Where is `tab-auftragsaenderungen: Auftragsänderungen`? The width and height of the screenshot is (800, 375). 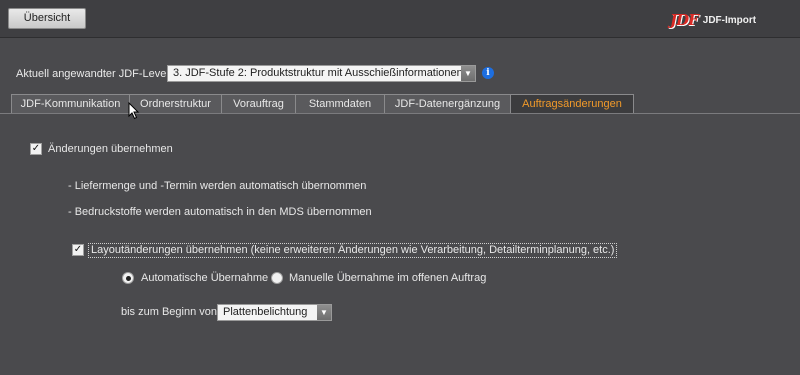 tab-auftragsaenderungen: Auftragsänderungen is located at coordinates (572, 103).